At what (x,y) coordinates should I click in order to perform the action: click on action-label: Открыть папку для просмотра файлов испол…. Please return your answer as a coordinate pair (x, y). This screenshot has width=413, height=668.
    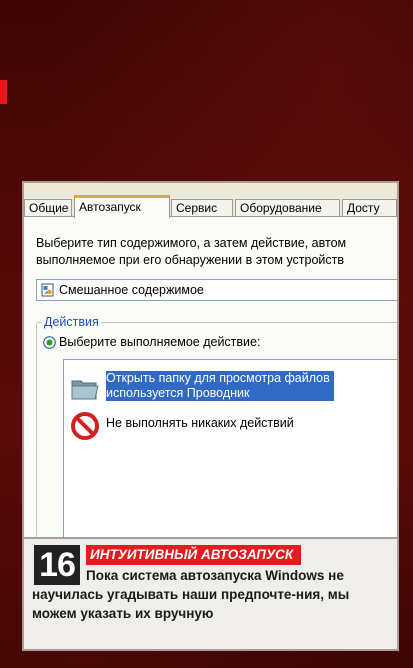
    Looking at the image, I should click on (220, 386).